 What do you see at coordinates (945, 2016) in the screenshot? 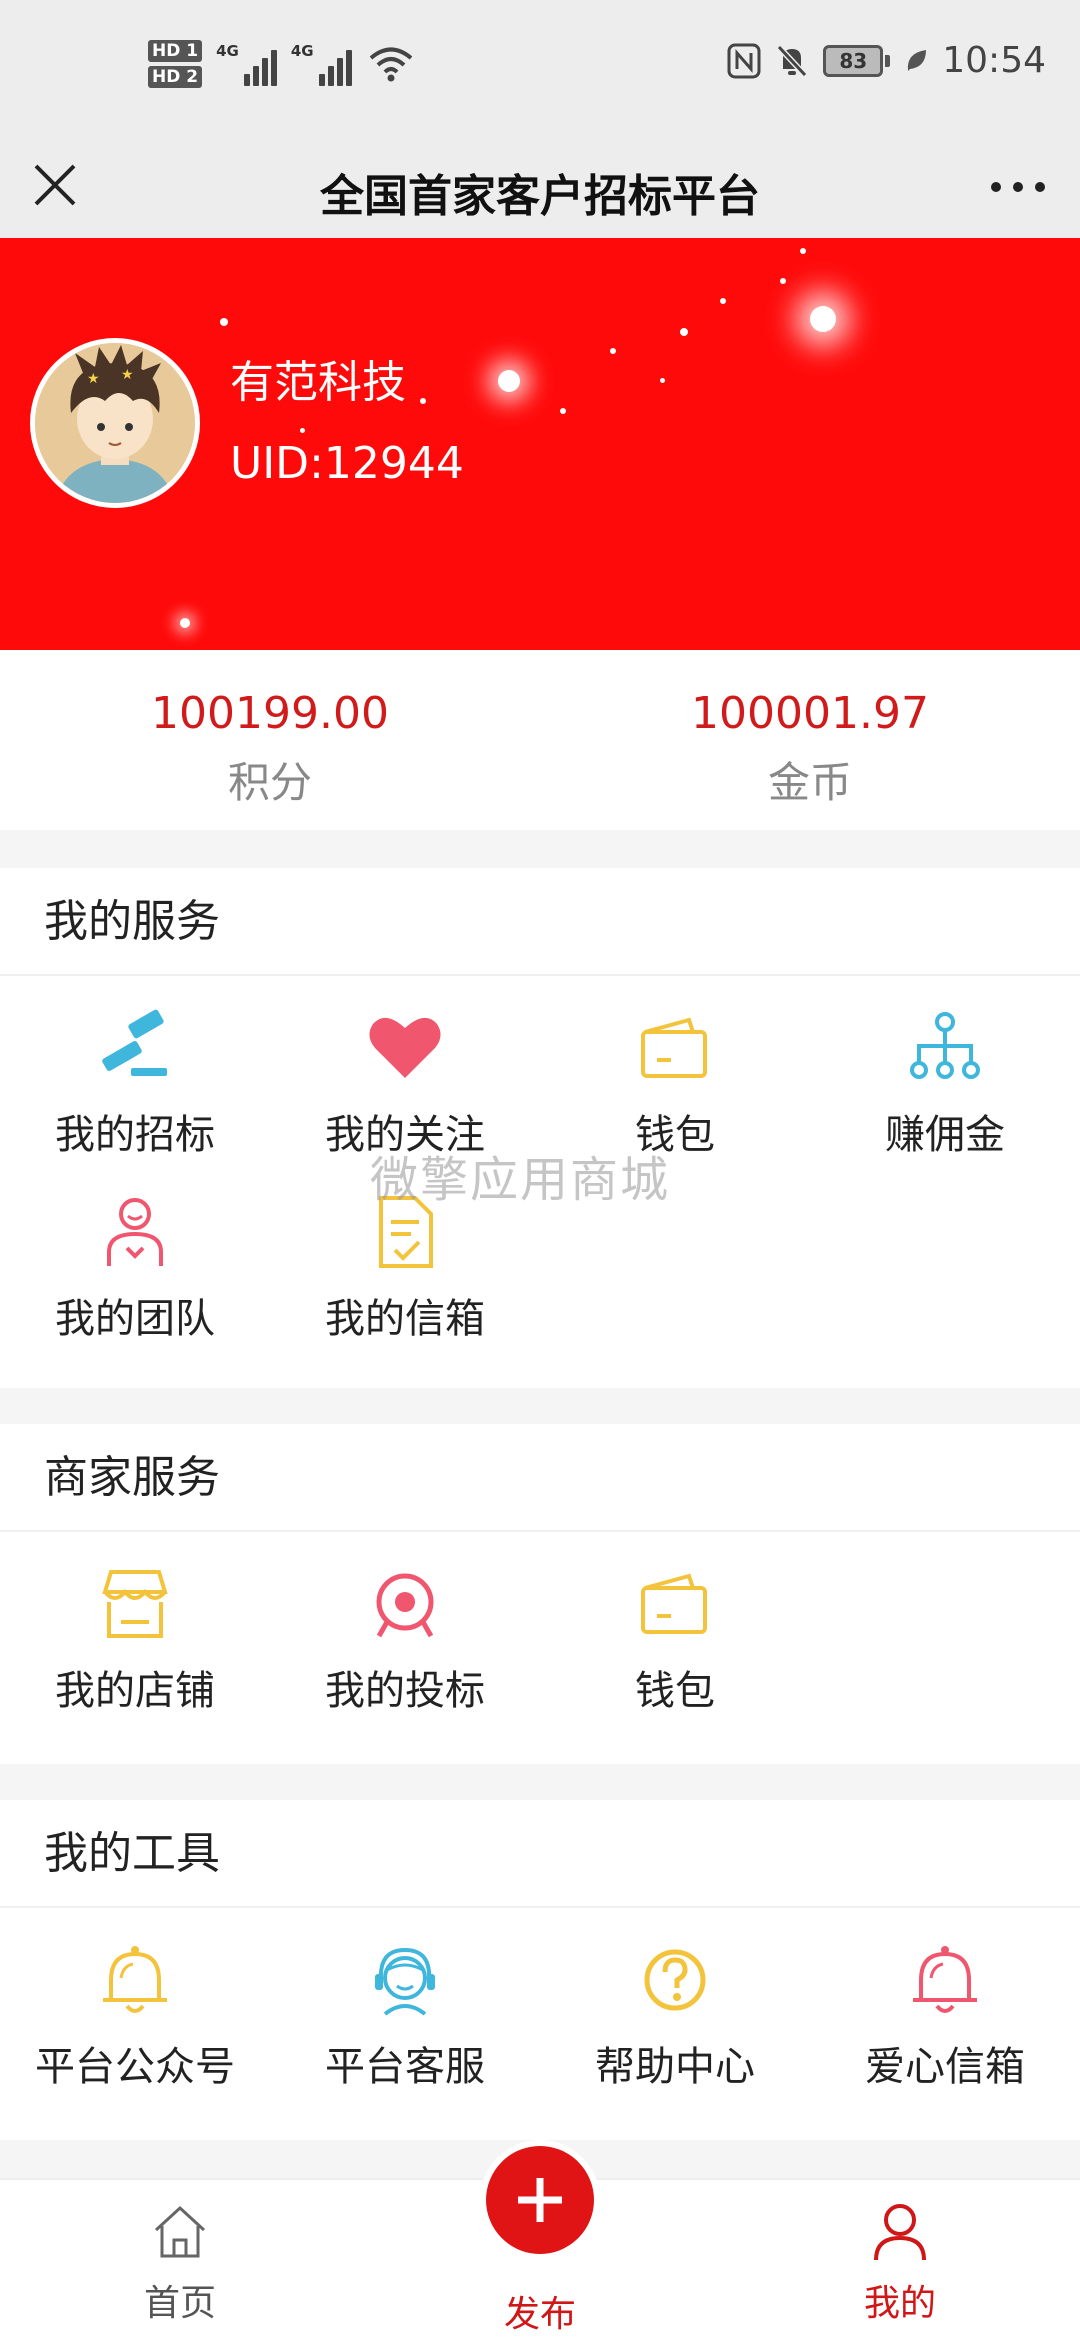
I see `charity-mailbox-button: 爱心信箱` at bounding box center [945, 2016].